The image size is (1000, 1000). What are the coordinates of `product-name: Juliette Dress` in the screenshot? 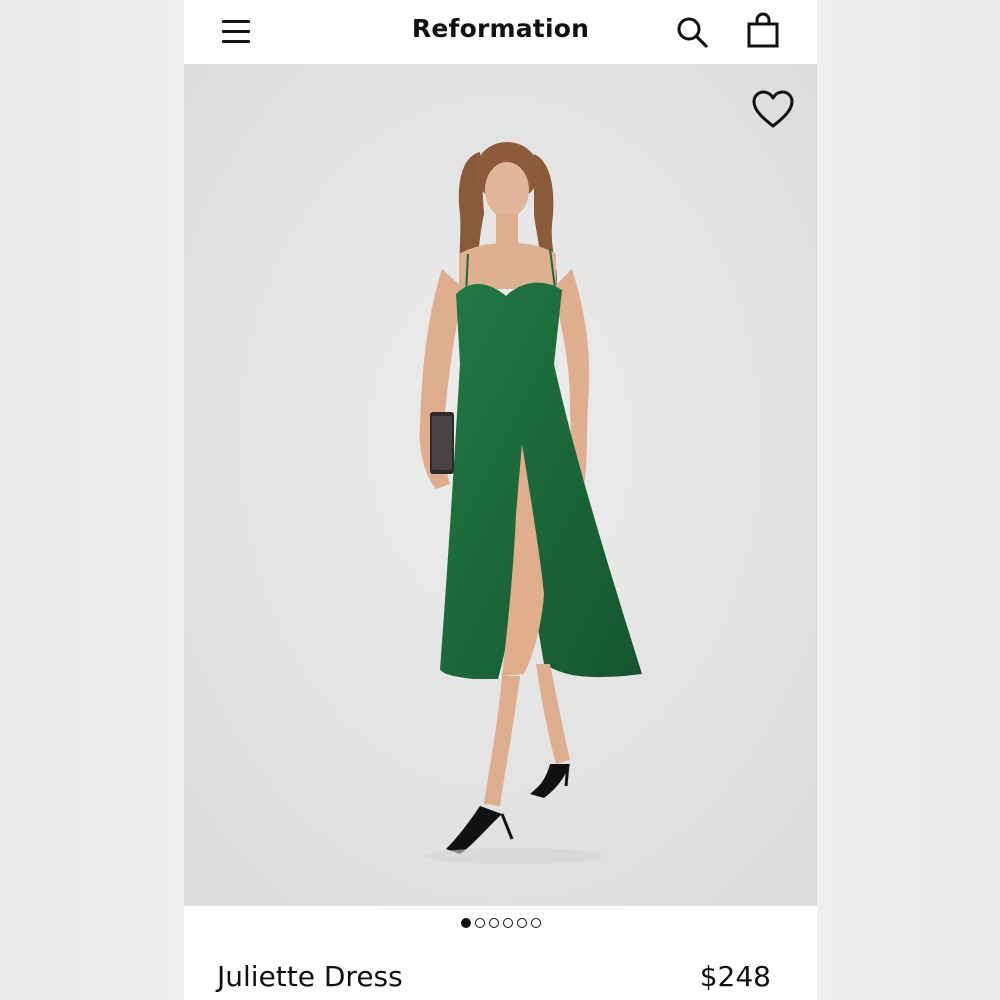 It's located at (310, 976).